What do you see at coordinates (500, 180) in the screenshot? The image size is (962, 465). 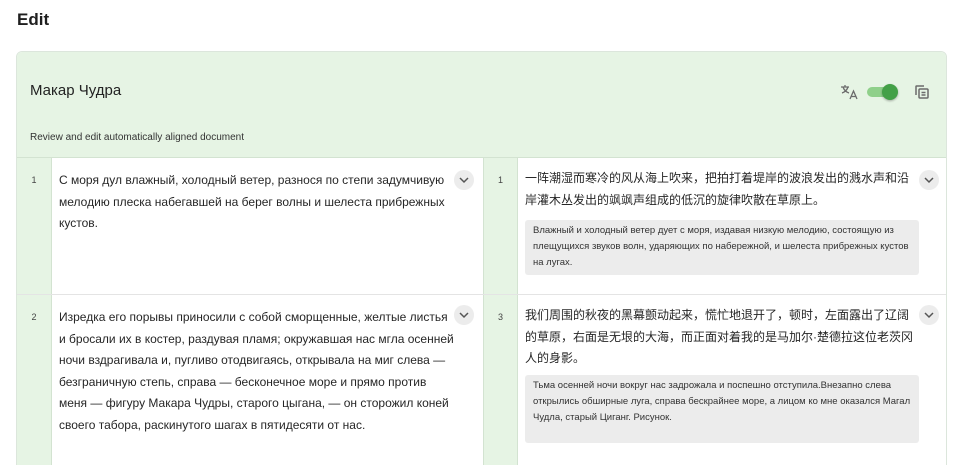 I see `target-line-number: 1` at bounding box center [500, 180].